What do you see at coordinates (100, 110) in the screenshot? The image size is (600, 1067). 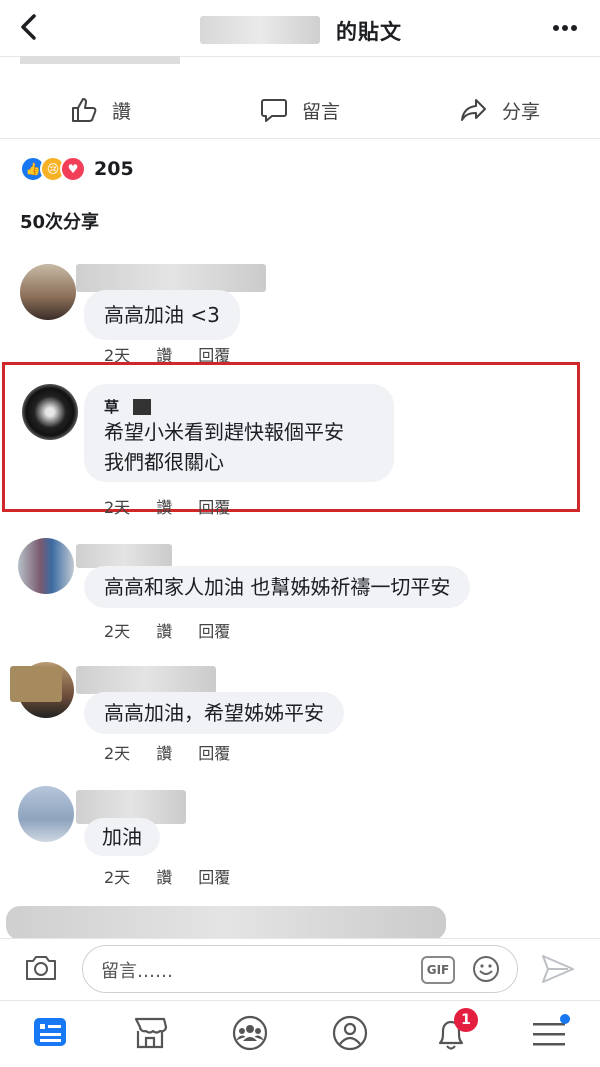 I see `like-button: 讚` at bounding box center [100, 110].